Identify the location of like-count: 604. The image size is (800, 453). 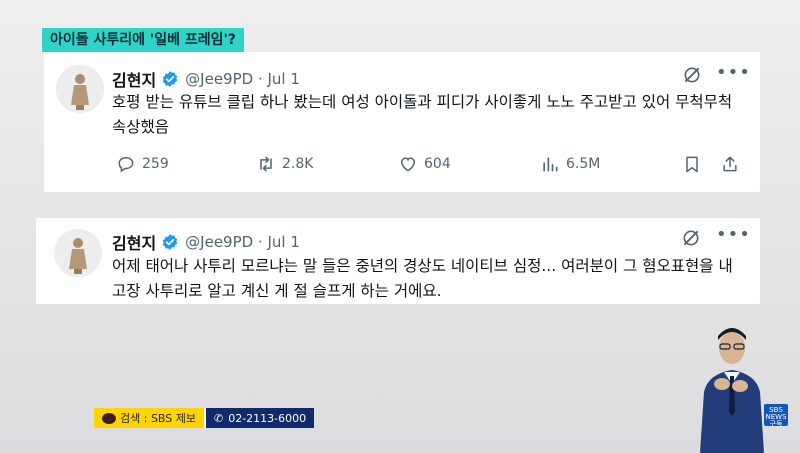
(437, 164).